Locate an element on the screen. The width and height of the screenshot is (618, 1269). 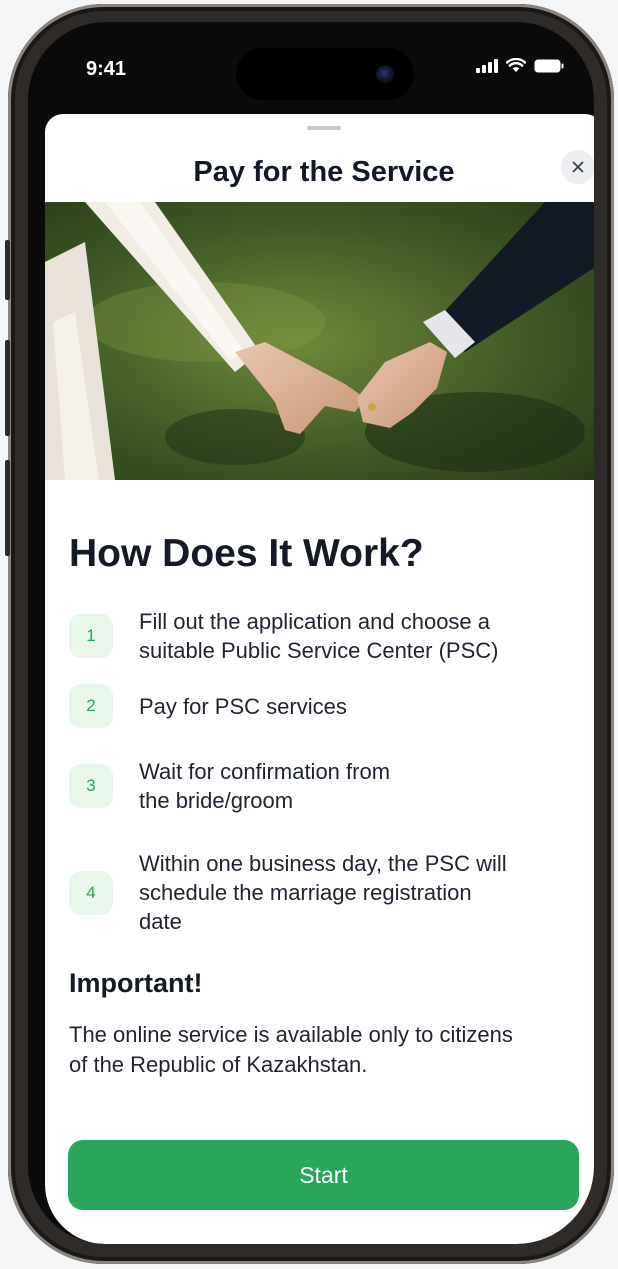
sheet-title: Pay for the Service is located at coordinates (324, 172).